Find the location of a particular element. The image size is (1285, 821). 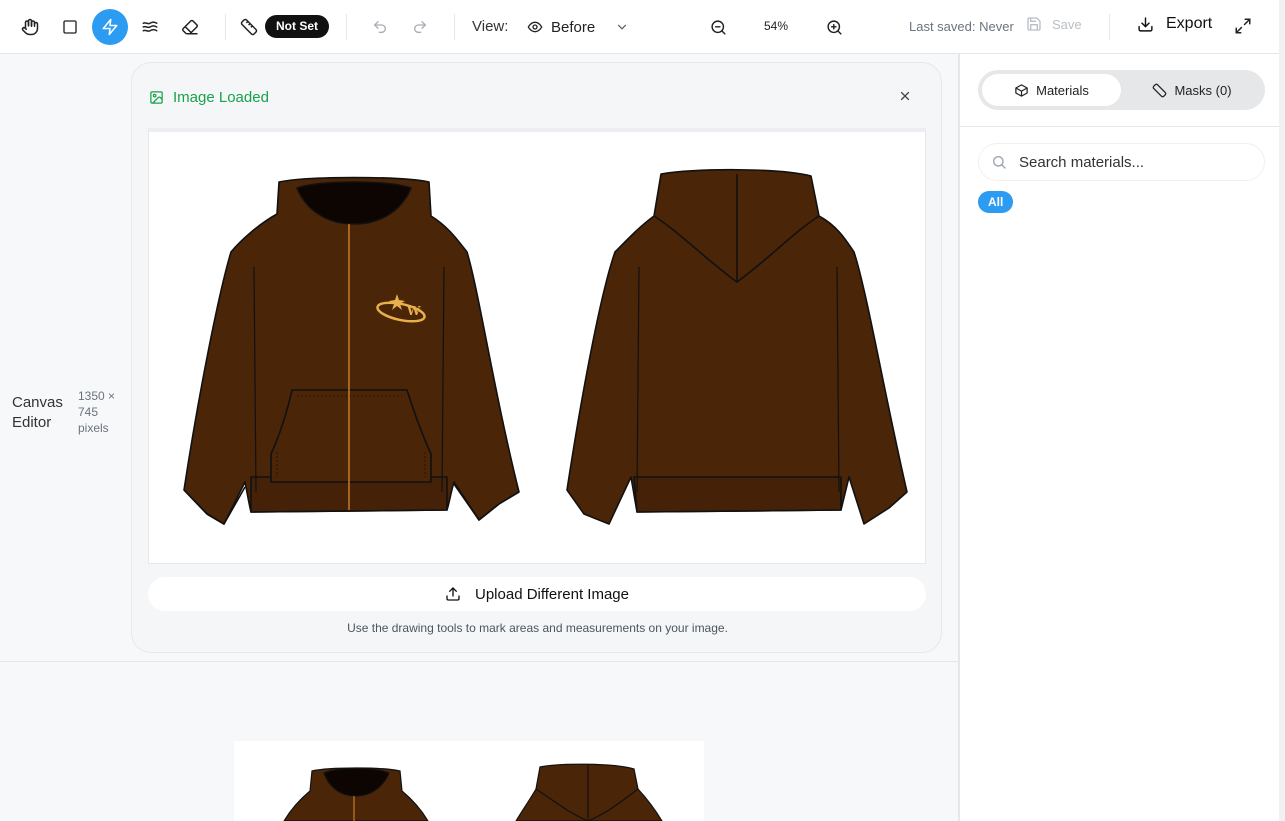

rectangle-icon is located at coordinates (70, 27).